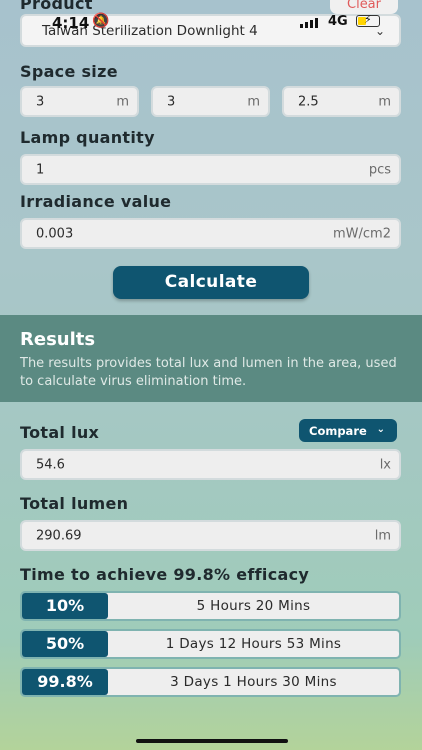 The image size is (422, 750). I want to click on efficacy-time: 3 Days 1 Hours 30 Mins, so click(253, 682).